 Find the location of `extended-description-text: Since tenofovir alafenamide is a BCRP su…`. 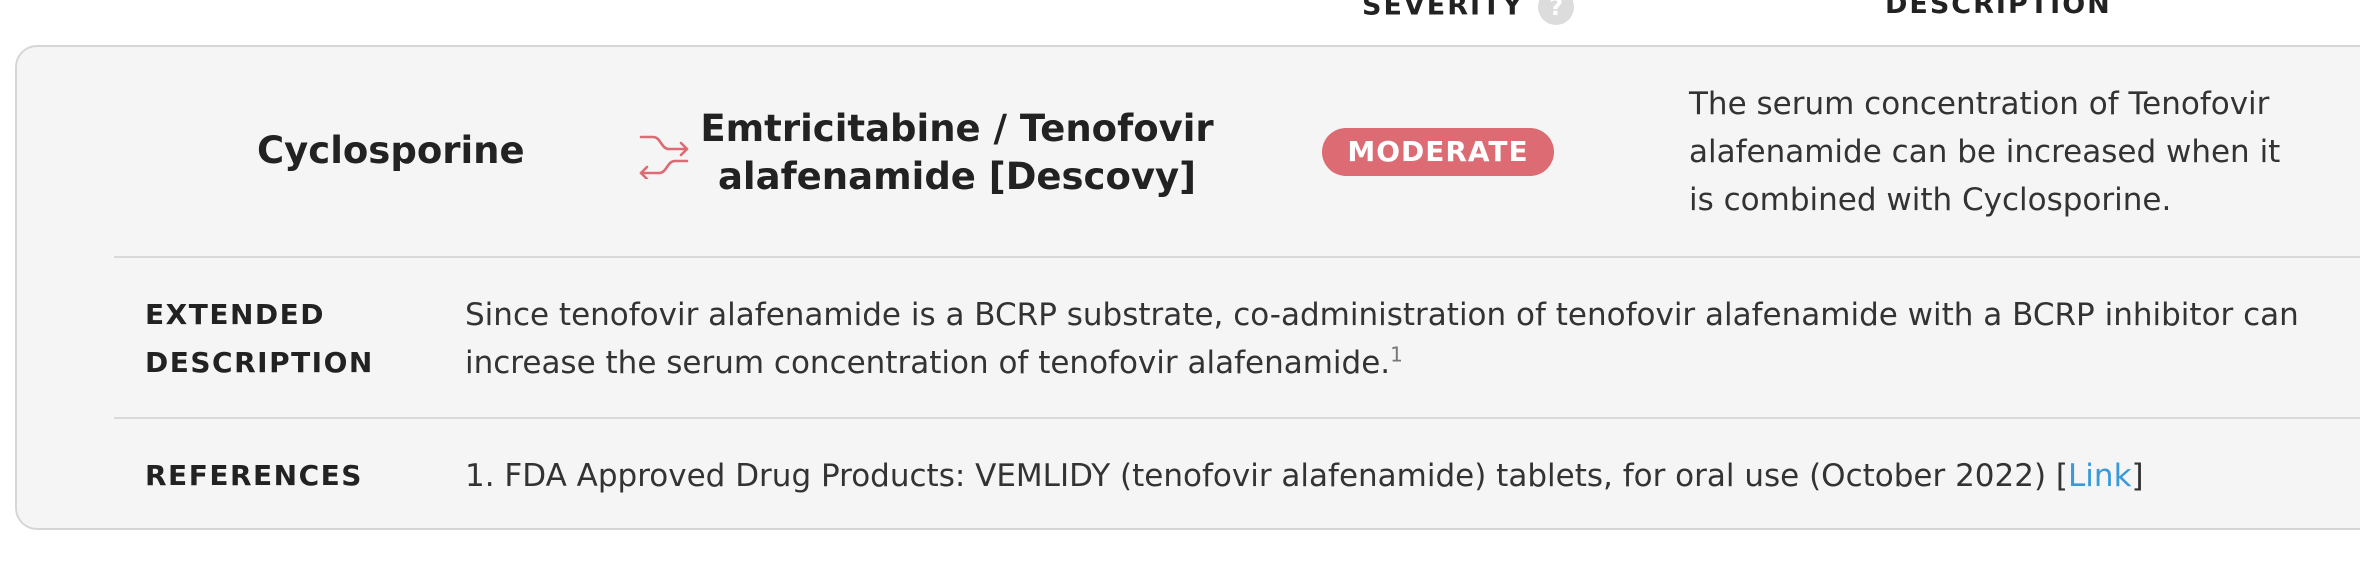

extended-description-text: Since tenofovir alafenamide is a BCRP su… is located at coordinates (1382, 339).